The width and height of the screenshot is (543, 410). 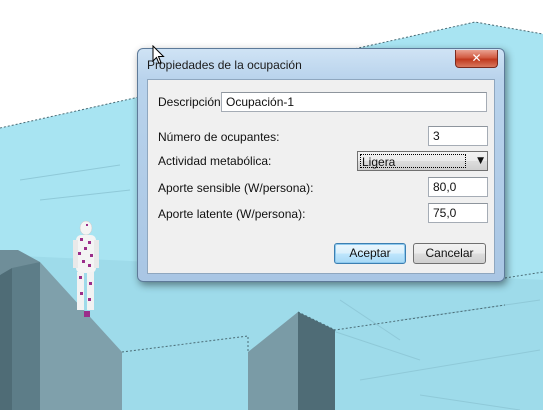 I want to click on aporte-latente-input: 75,0, so click(x=458, y=213).